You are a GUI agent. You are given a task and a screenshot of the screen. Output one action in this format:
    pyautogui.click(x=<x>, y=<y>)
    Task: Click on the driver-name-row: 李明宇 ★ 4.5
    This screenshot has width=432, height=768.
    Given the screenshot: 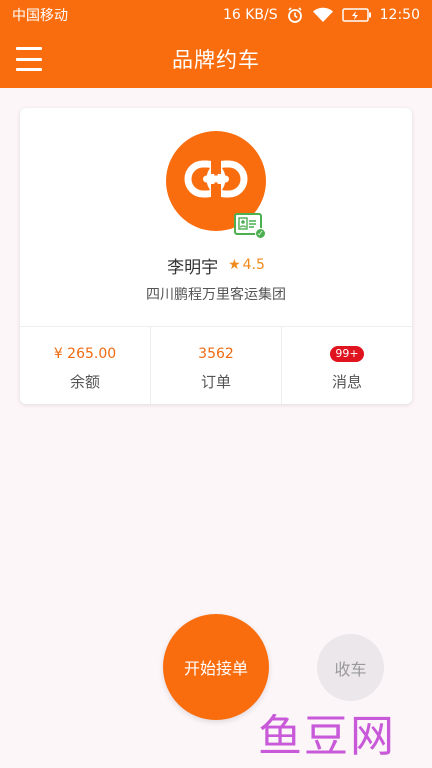 What is the action you would take?
    pyautogui.click(x=216, y=265)
    